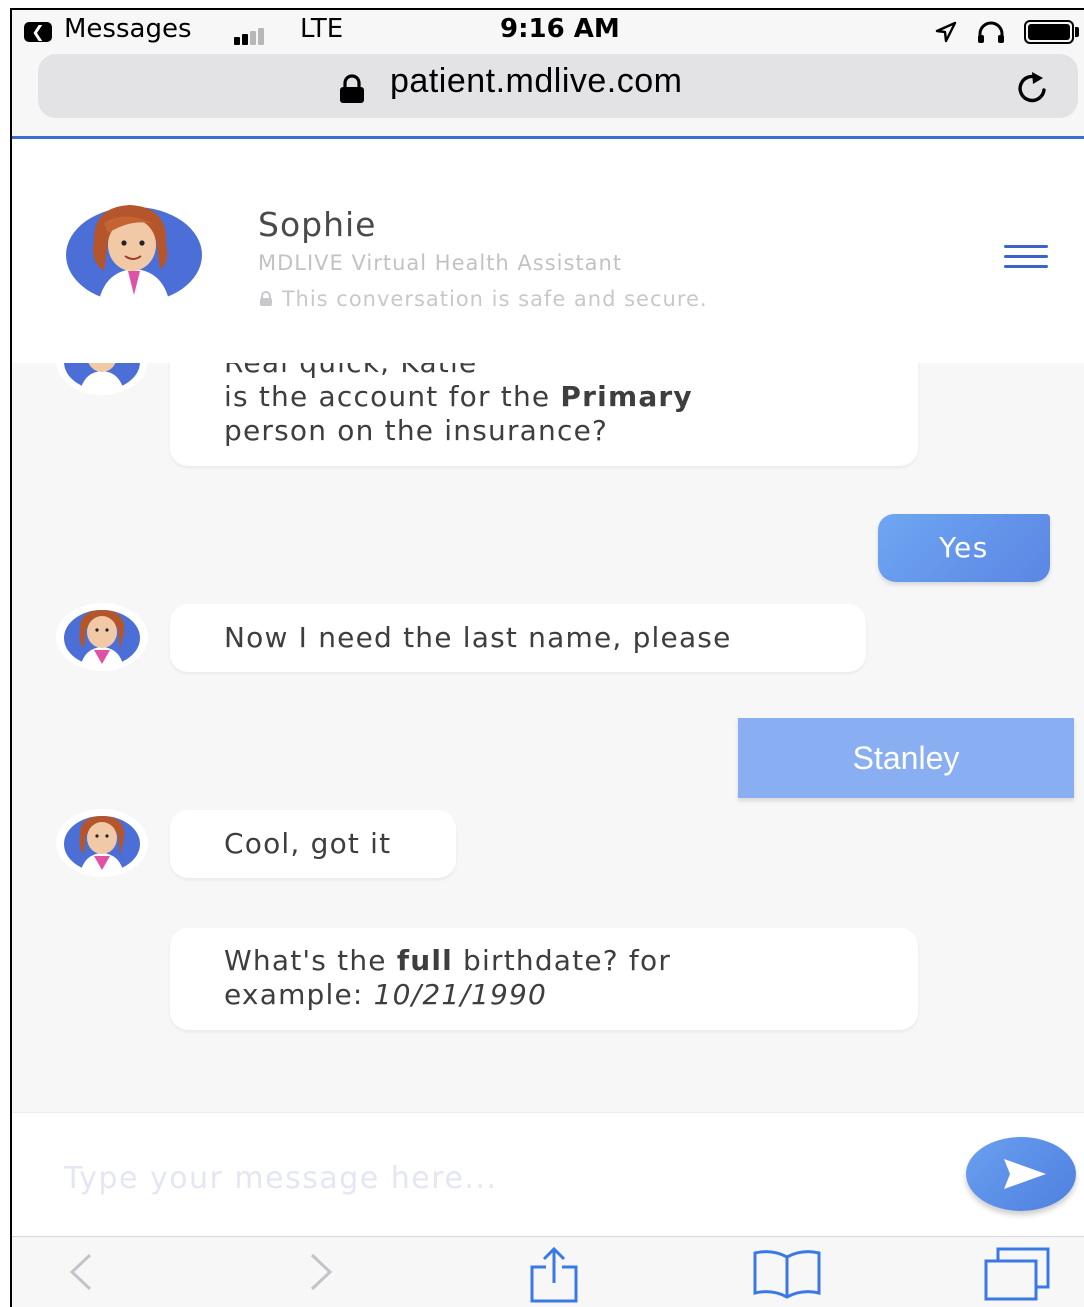  I want to click on menu-icon, so click(1026, 260).